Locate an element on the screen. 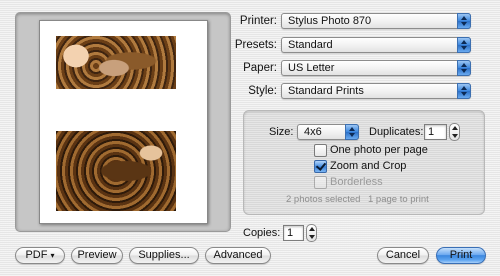 The image size is (500, 276). paper-label: Paper: is located at coordinates (260, 68).